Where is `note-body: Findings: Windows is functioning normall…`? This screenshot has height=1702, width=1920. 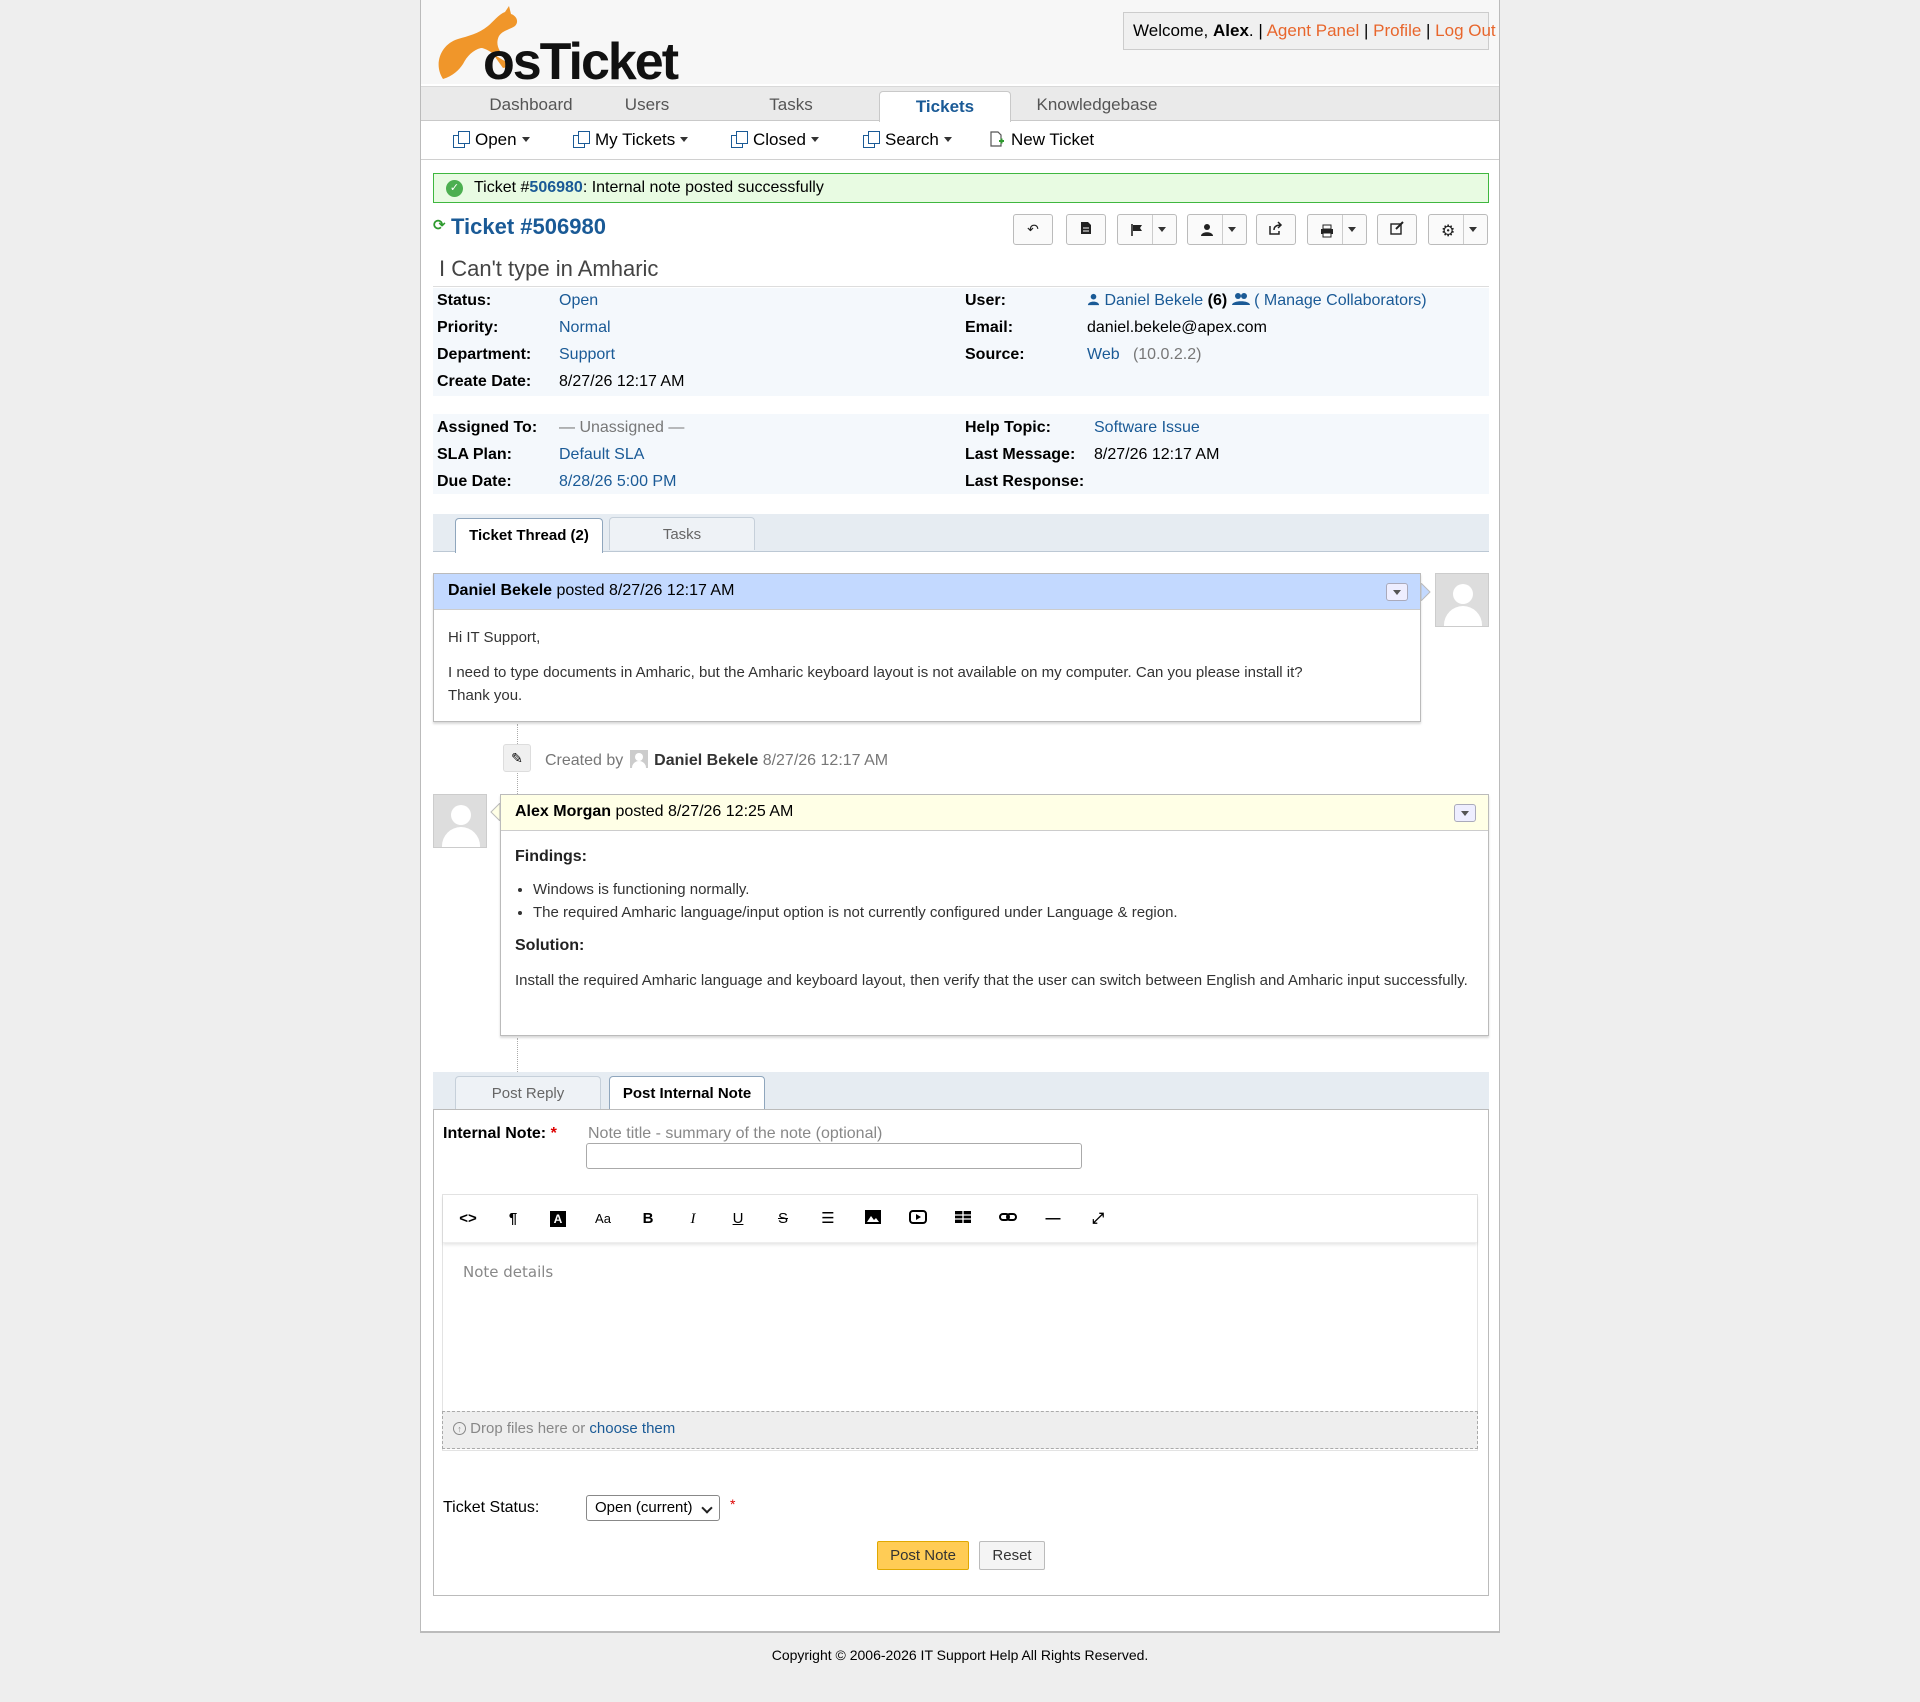
note-body: Findings: Windows is functioning normall… is located at coordinates (994, 918).